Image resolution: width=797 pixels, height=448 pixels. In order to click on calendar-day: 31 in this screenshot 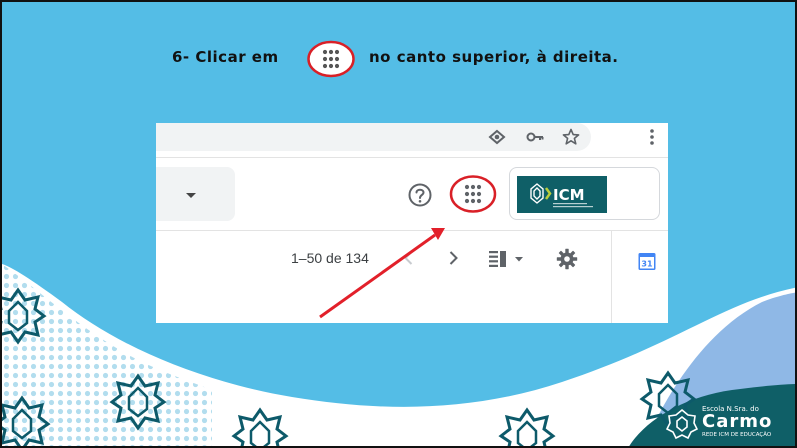, I will do `click(647, 264)`.